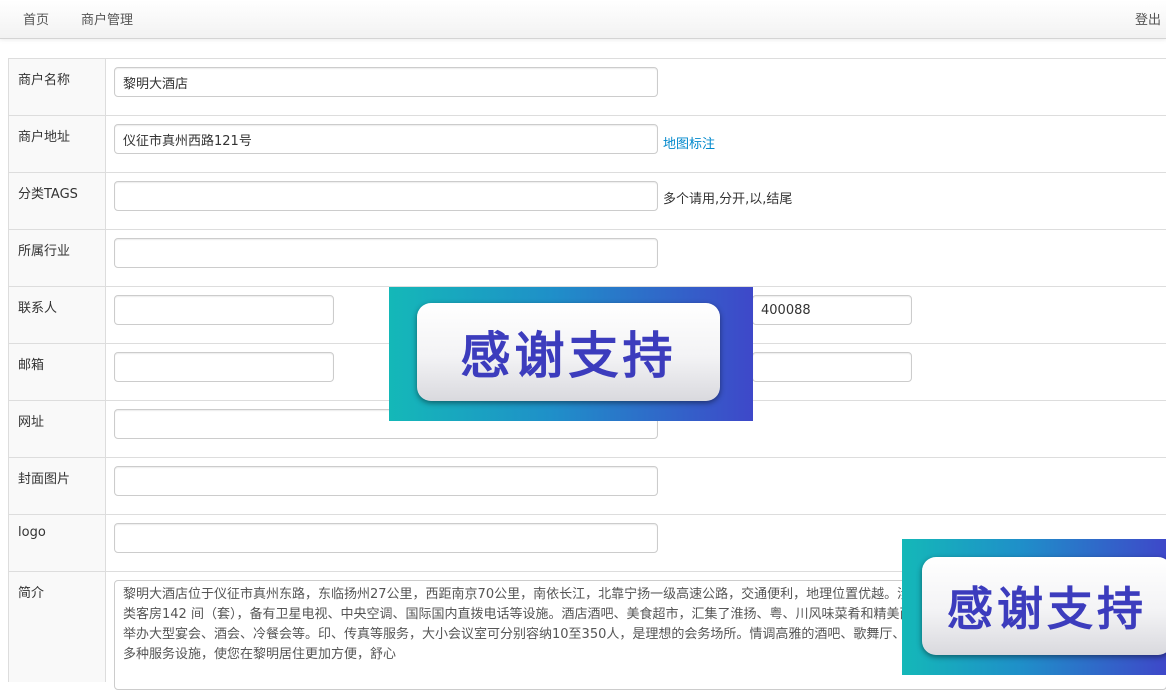 The height and width of the screenshot is (690, 1166). I want to click on label-cell: 商户地址, so click(57, 144).